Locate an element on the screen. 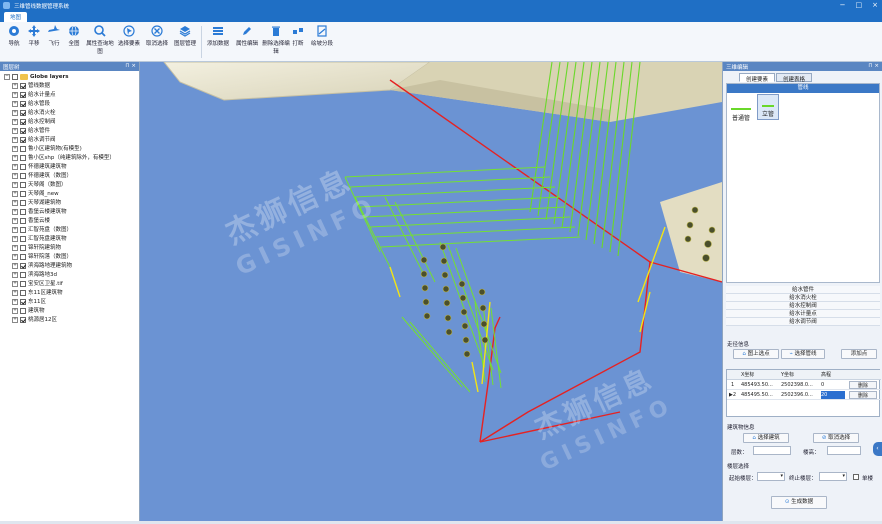  layer-tree-item: + 给水控制阀 is located at coordinates (71, 122).